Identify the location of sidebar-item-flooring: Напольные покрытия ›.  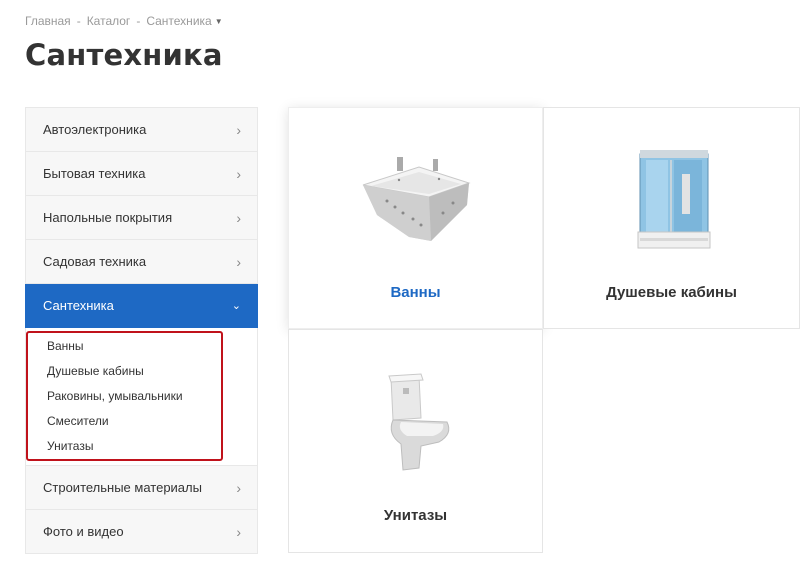
(141, 218).